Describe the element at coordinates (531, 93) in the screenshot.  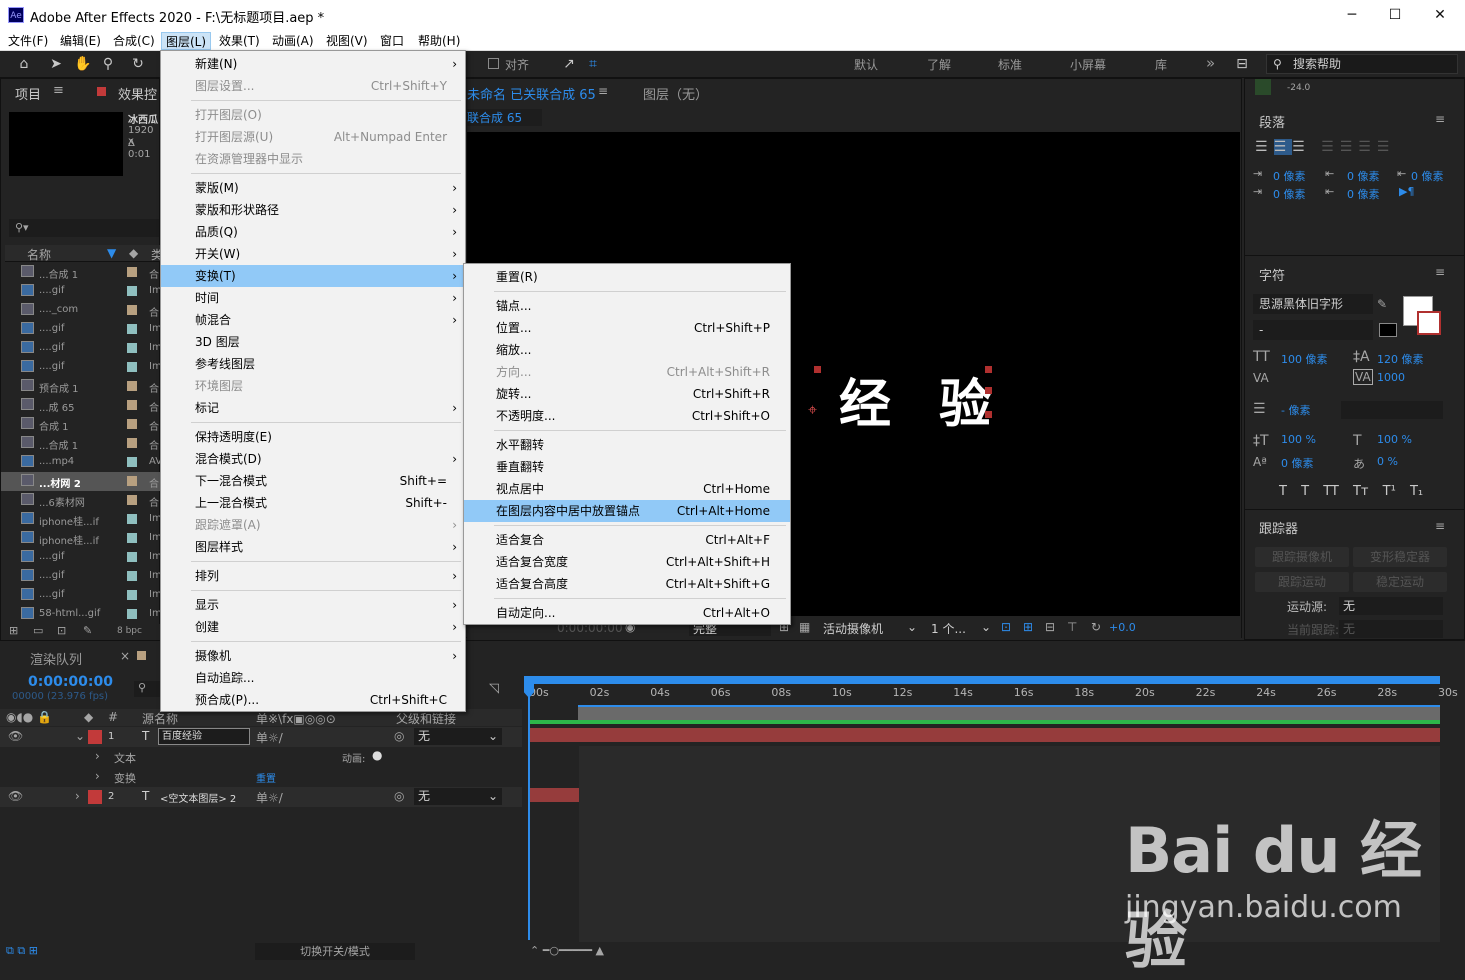
I see `comp-tab: 未命名 已关联合成 65` at that location.